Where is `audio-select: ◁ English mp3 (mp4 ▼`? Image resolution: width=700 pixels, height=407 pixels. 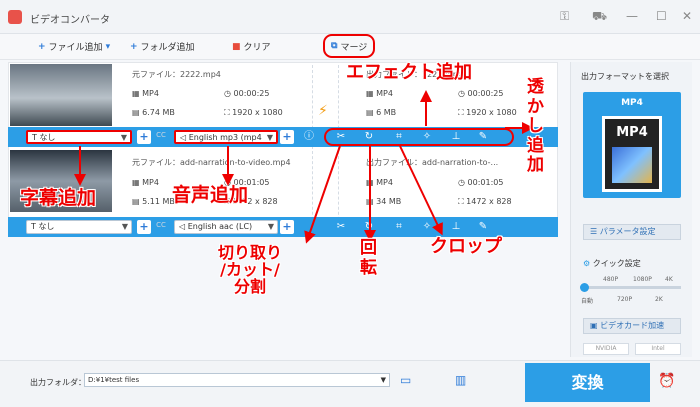
audio-select: ◁ English mp3 (mp4 ▼ is located at coordinates (226, 137).